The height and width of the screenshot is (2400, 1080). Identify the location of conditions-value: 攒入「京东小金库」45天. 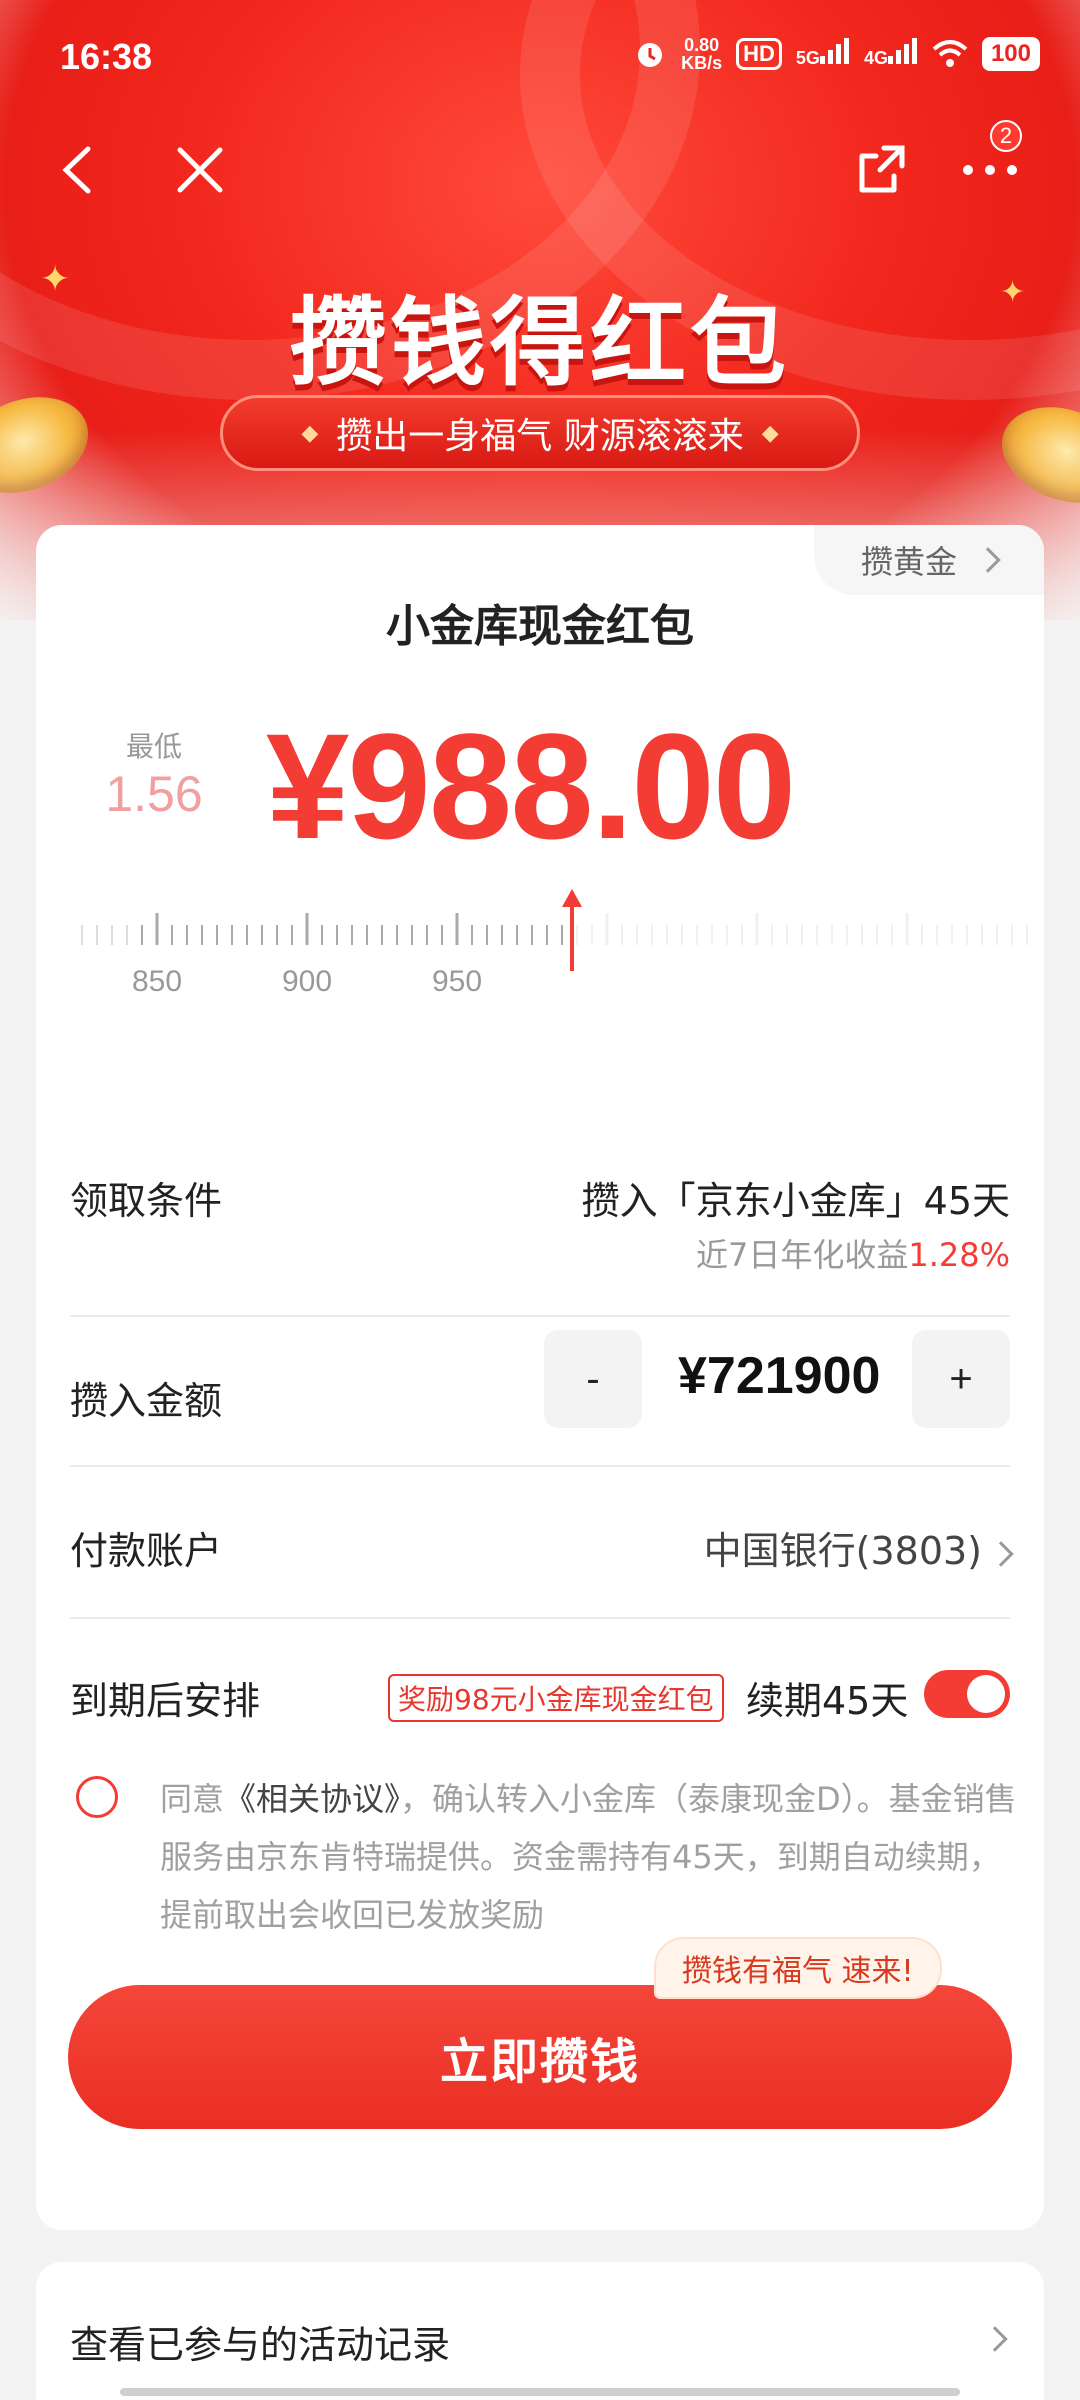
(795, 1201).